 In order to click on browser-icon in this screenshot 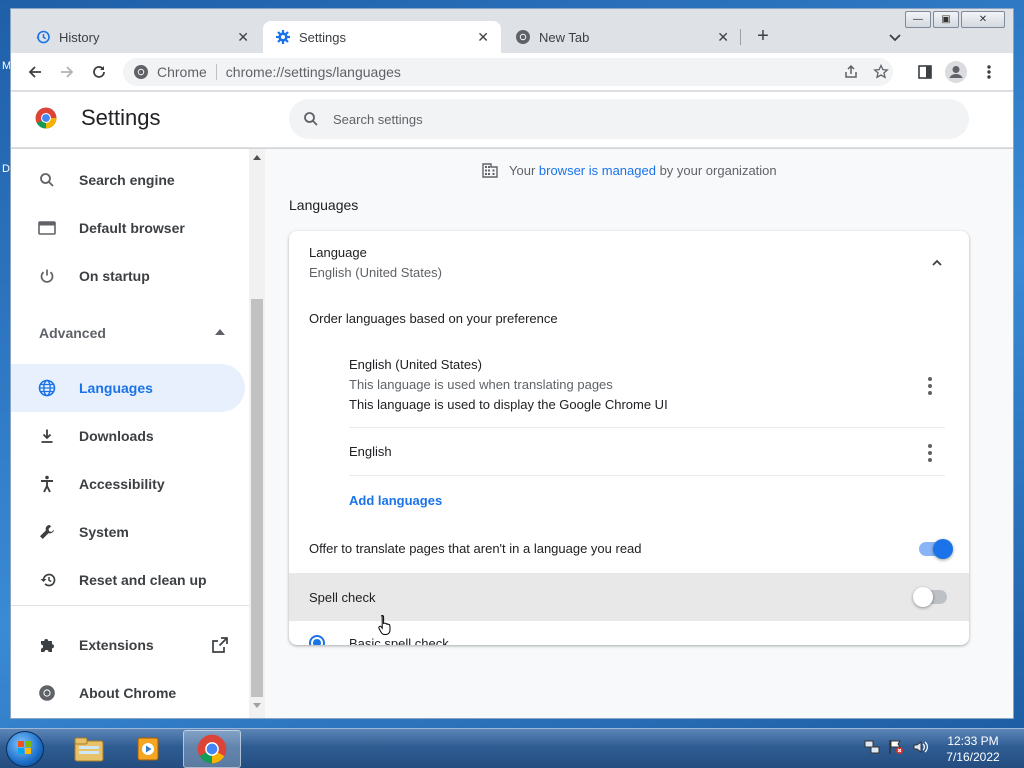, I will do `click(47, 228)`.